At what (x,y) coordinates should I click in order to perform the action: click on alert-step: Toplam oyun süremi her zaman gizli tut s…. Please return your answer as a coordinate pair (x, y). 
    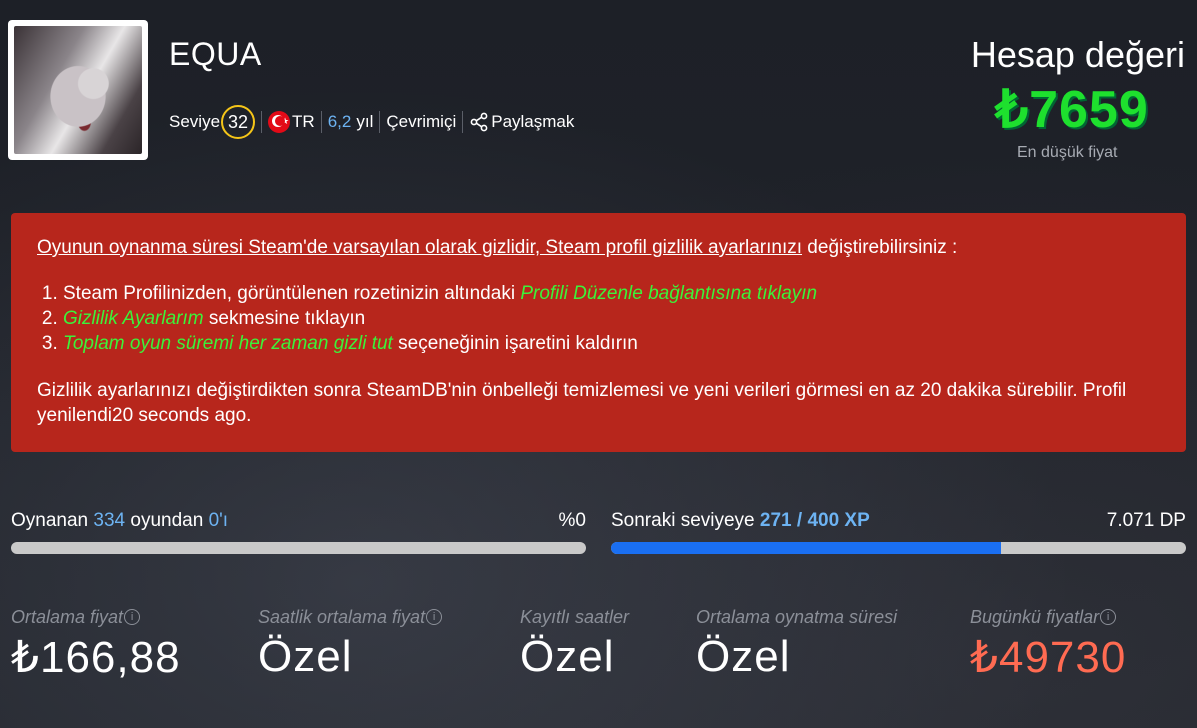
    Looking at the image, I should click on (611, 343).